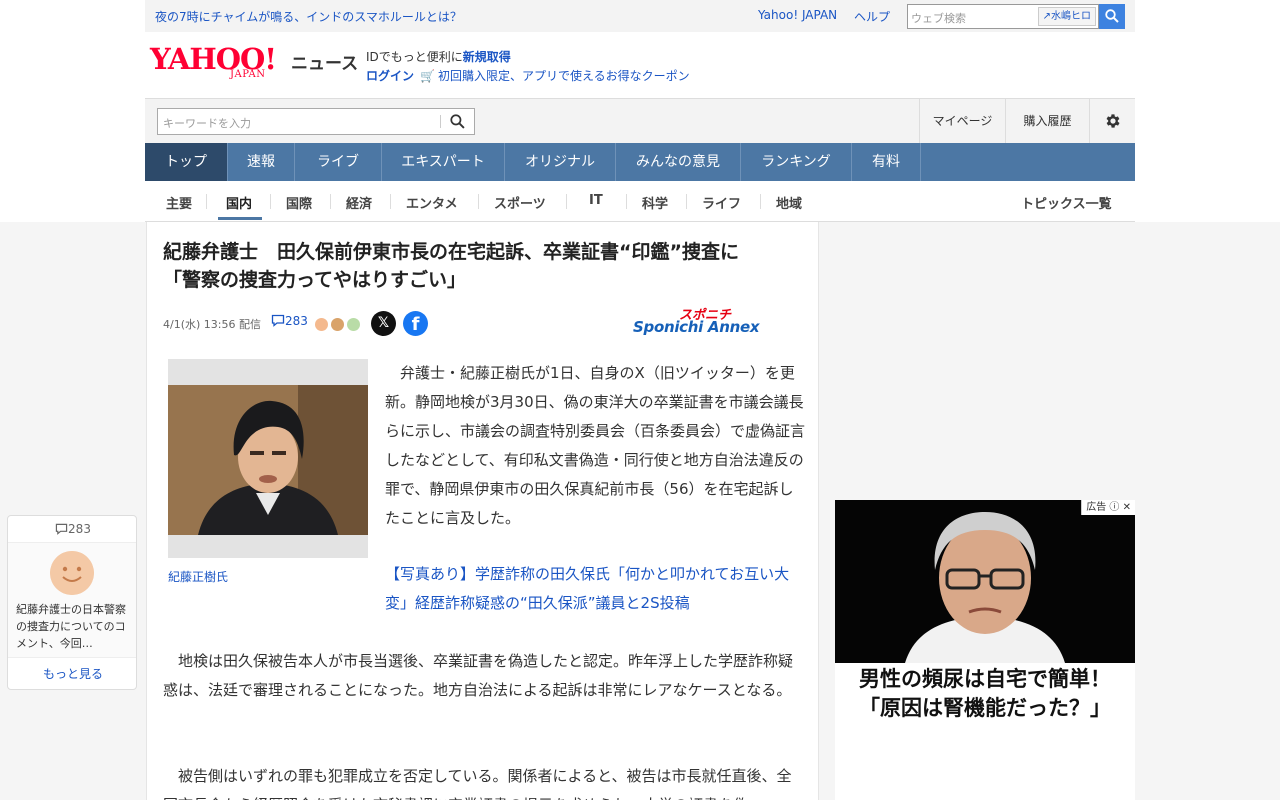  I want to click on share-facebook-button: f, so click(415, 323).